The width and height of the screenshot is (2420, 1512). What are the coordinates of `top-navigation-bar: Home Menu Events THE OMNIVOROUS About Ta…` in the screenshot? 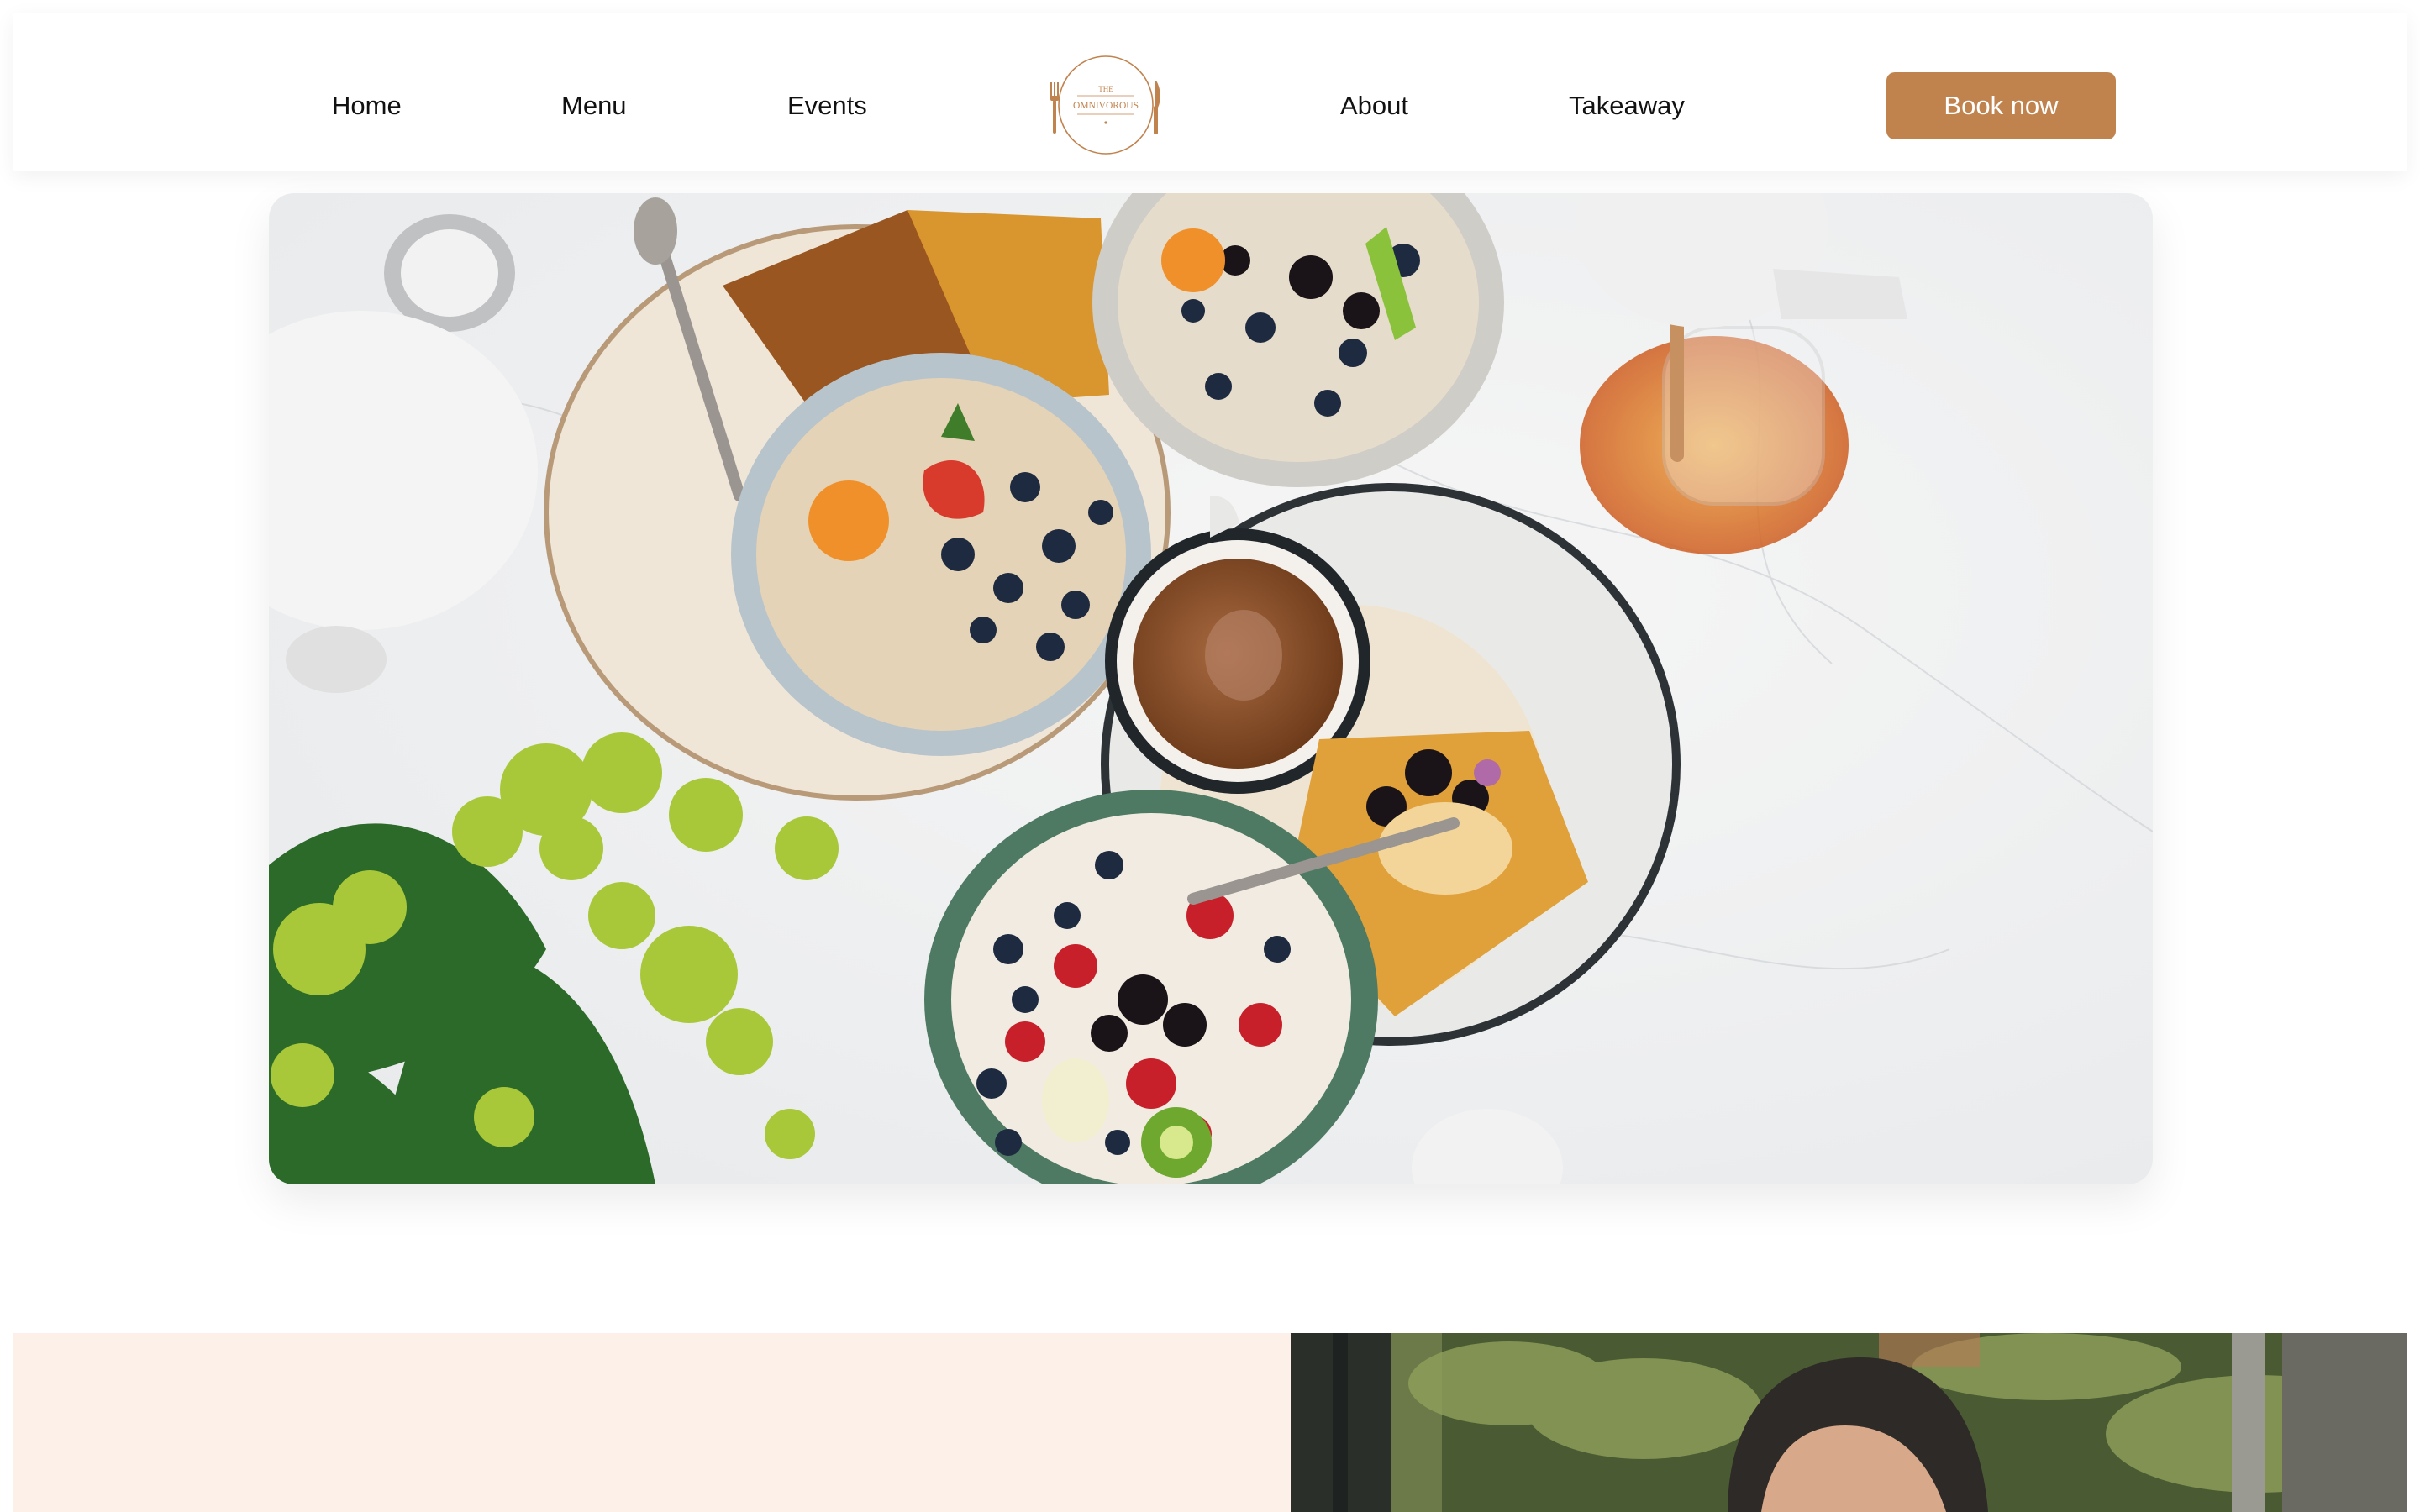 It's located at (1210, 92).